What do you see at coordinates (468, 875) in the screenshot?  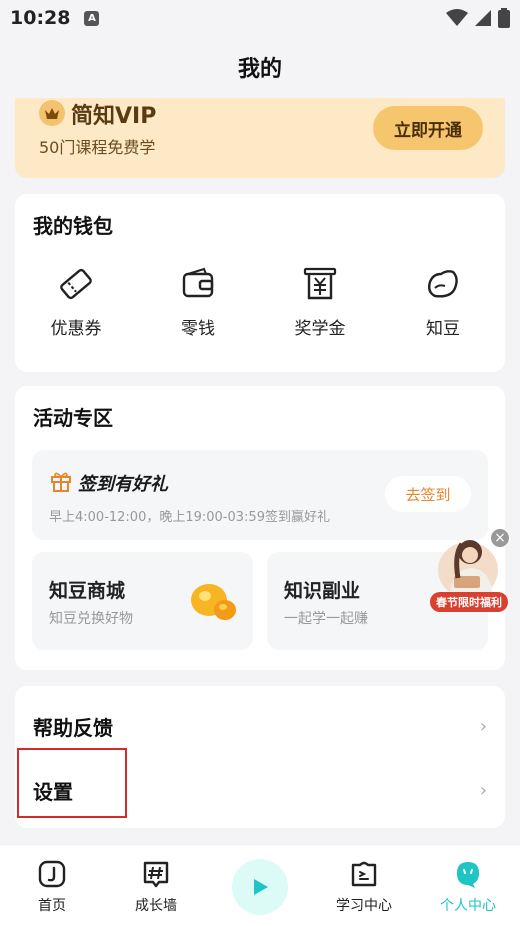 I see `profile-icon` at bounding box center [468, 875].